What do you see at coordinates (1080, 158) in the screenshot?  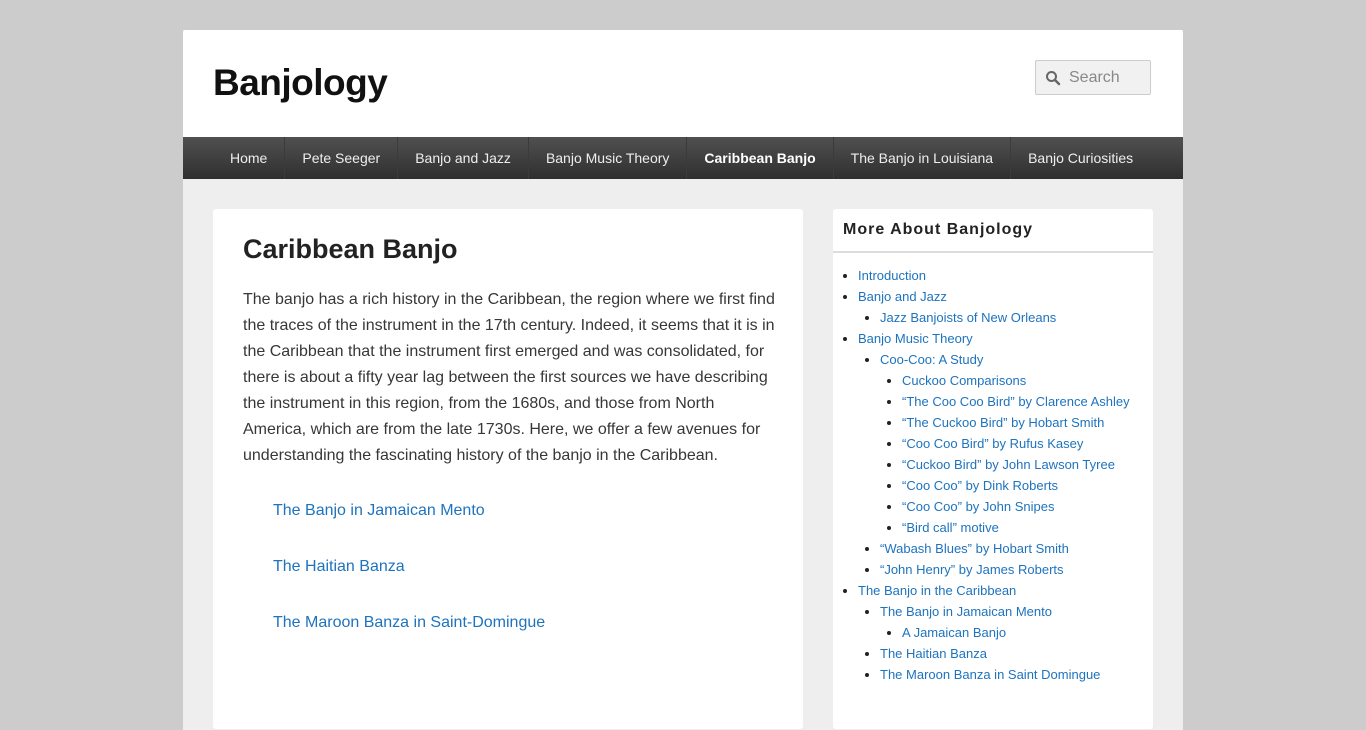 I see `nav-item-banjo-curiosities: Banjo Curiosities` at bounding box center [1080, 158].